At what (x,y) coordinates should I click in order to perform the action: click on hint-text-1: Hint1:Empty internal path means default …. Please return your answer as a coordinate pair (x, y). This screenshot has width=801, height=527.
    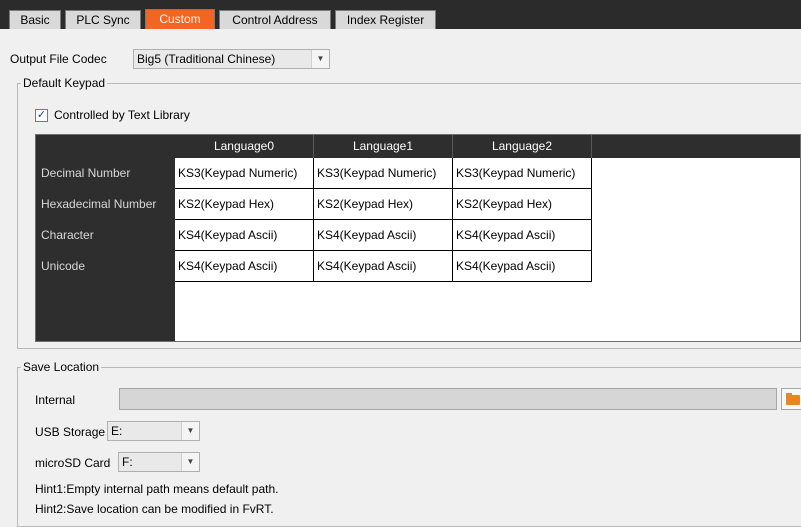
    Looking at the image, I should click on (157, 489).